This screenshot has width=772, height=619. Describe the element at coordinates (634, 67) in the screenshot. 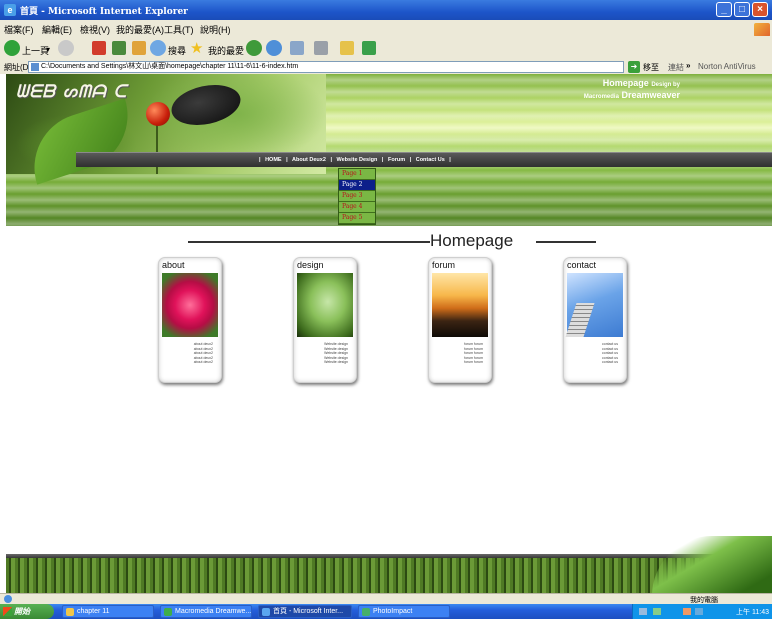

I see `go-arrow-icon: ➜` at that location.